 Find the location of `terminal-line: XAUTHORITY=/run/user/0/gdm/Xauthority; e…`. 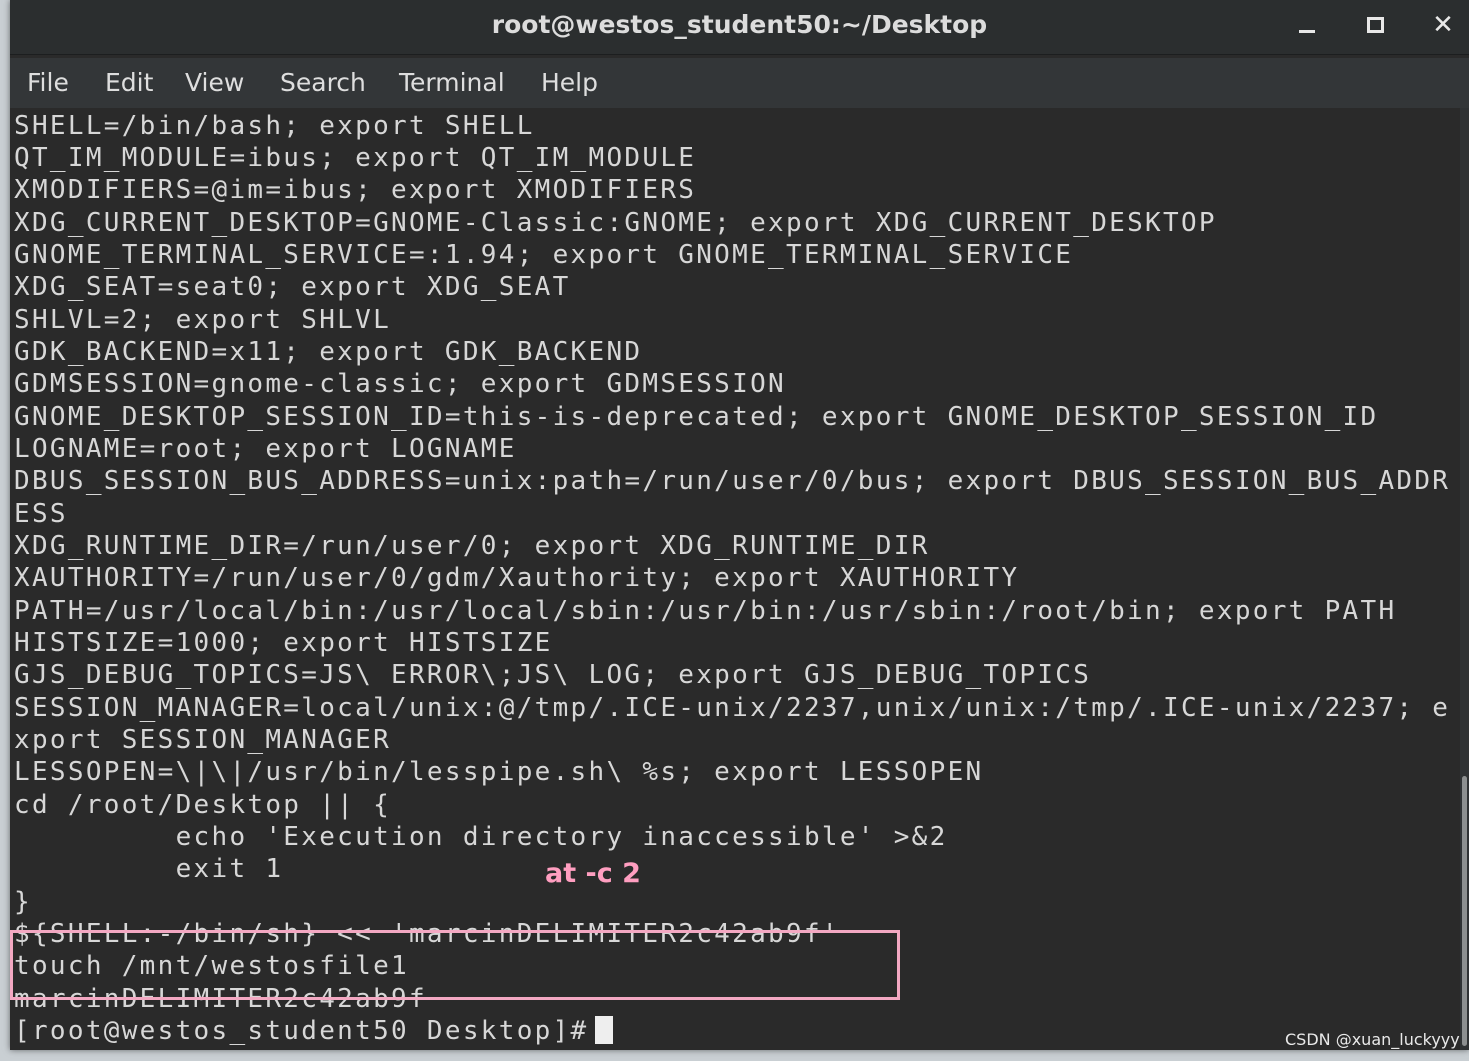

terminal-line: XAUTHORITY=/run/user/0/gdm/Xauthority; e… is located at coordinates (517, 578).